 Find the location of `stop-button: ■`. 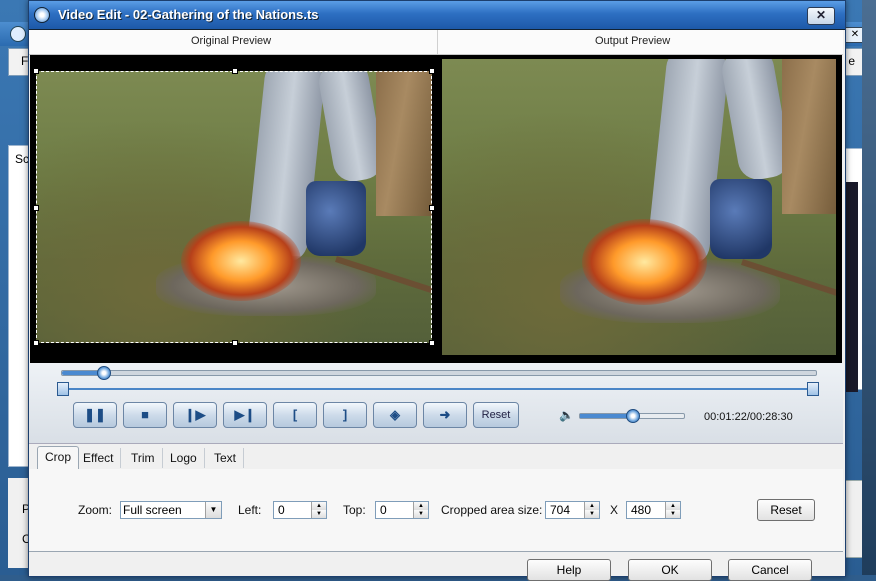

stop-button: ■ is located at coordinates (145, 415).